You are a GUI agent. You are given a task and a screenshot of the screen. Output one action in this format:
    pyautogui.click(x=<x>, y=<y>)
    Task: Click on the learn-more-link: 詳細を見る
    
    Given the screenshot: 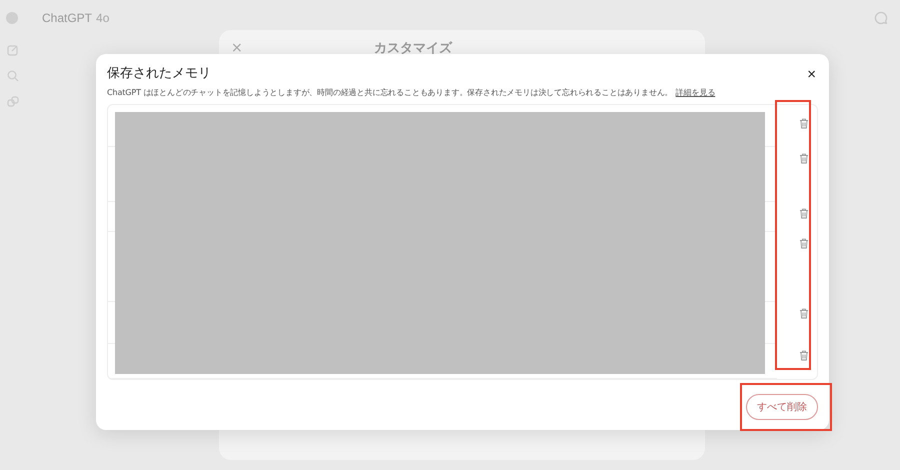 What is the action you would take?
    pyautogui.click(x=696, y=92)
    